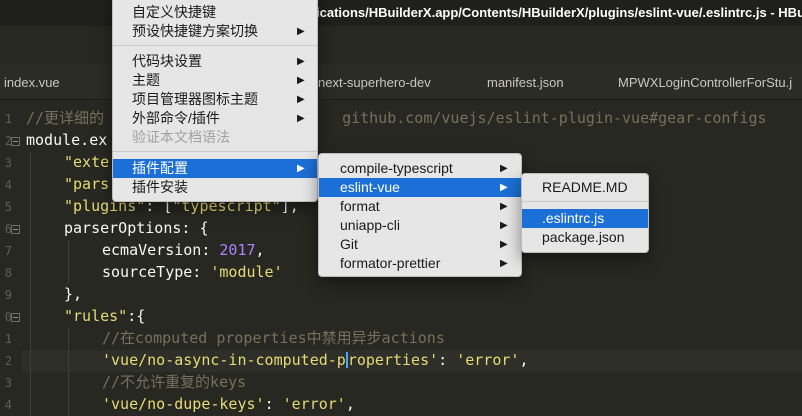 This screenshot has width=802, height=416. I want to click on submenu-item-formator-prettier: formator-prettier ▶, so click(420, 263).